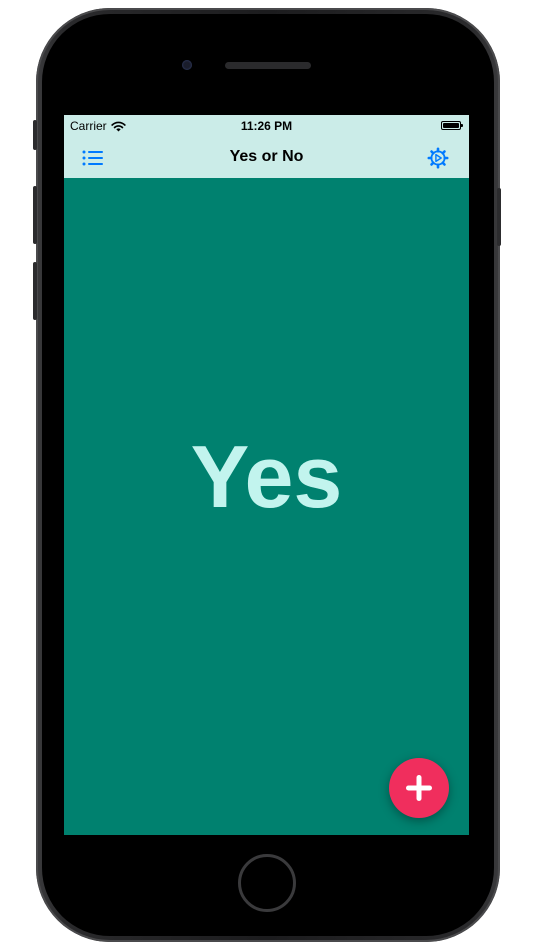 The image size is (534, 950). I want to click on settings-button, so click(438, 158).